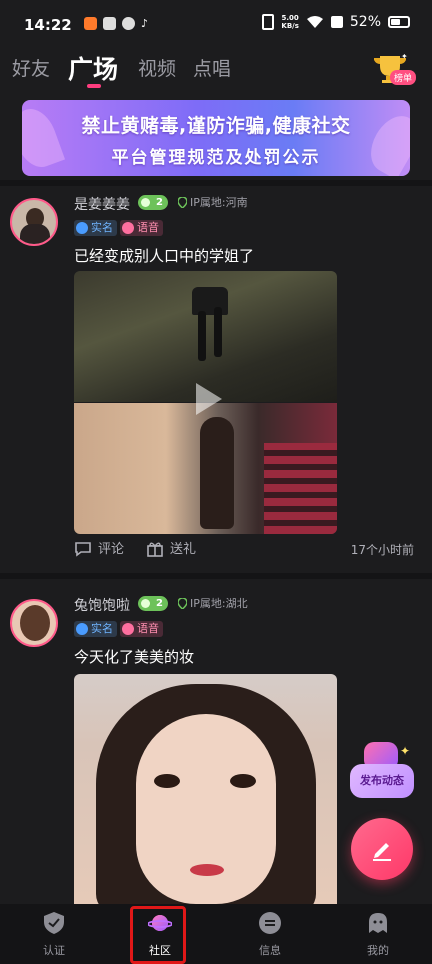 This screenshot has width=432, height=964. I want to click on ip-location-text: IP属地:河南, so click(219, 202).